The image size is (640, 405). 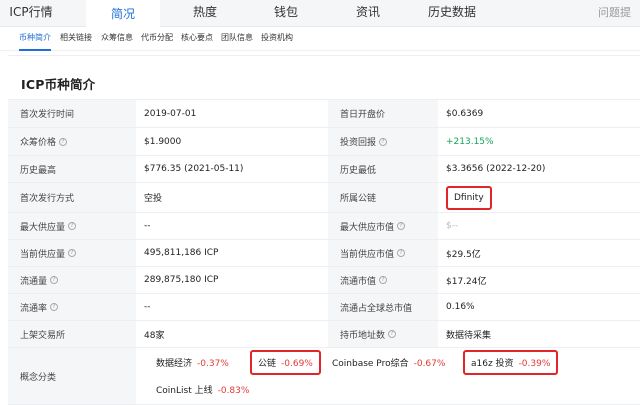 I want to click on label-all-time-low: 历史最低, so click(x=383, y=169).